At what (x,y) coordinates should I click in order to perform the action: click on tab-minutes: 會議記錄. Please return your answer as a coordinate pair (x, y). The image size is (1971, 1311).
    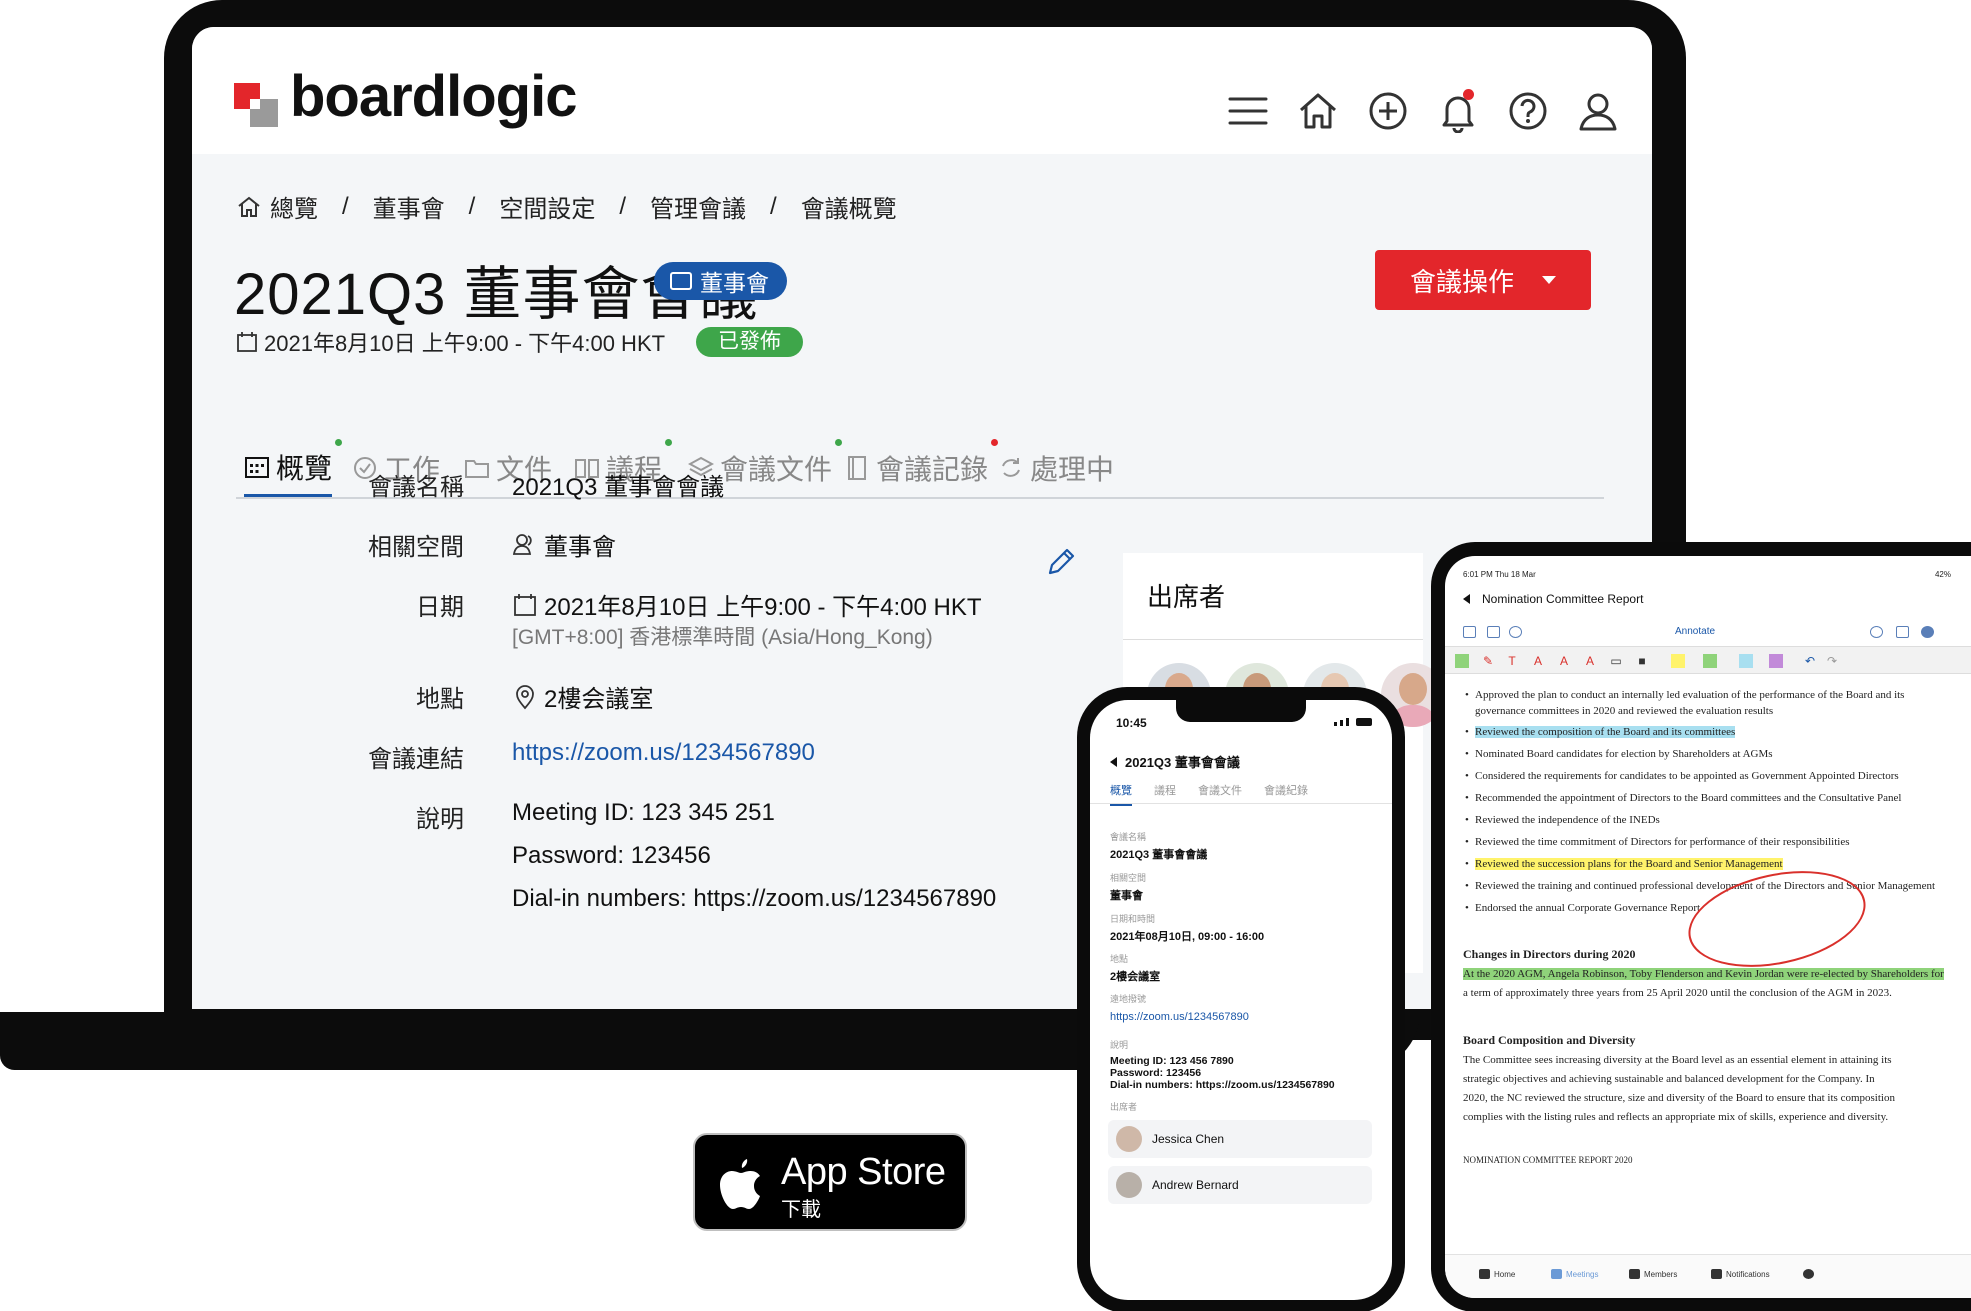
    Looking at the image, I should click on (921, 468).